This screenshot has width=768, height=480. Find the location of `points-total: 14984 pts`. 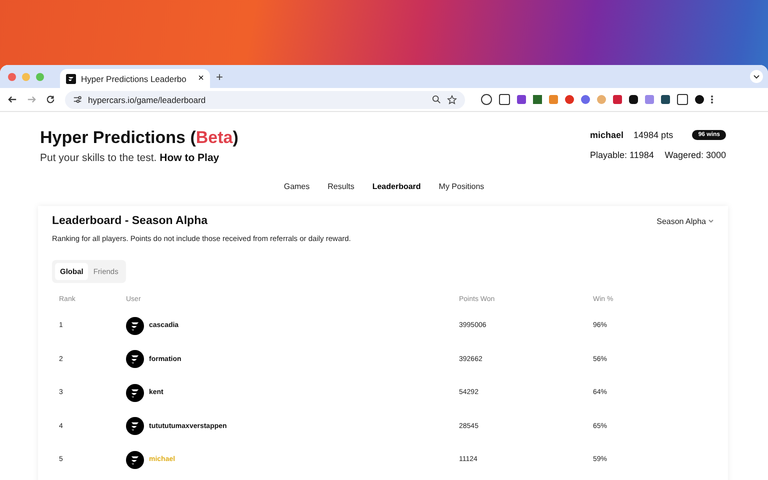

points-total: 14984 pts is located at coordinates (654, 135).